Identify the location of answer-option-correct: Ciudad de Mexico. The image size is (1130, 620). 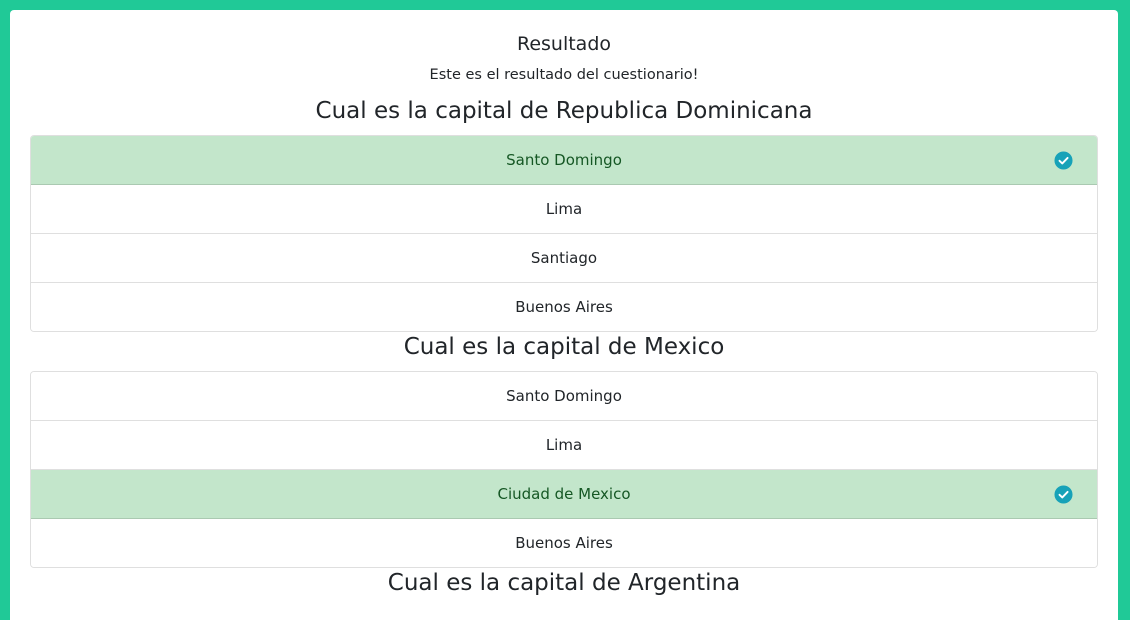
(564, 494).